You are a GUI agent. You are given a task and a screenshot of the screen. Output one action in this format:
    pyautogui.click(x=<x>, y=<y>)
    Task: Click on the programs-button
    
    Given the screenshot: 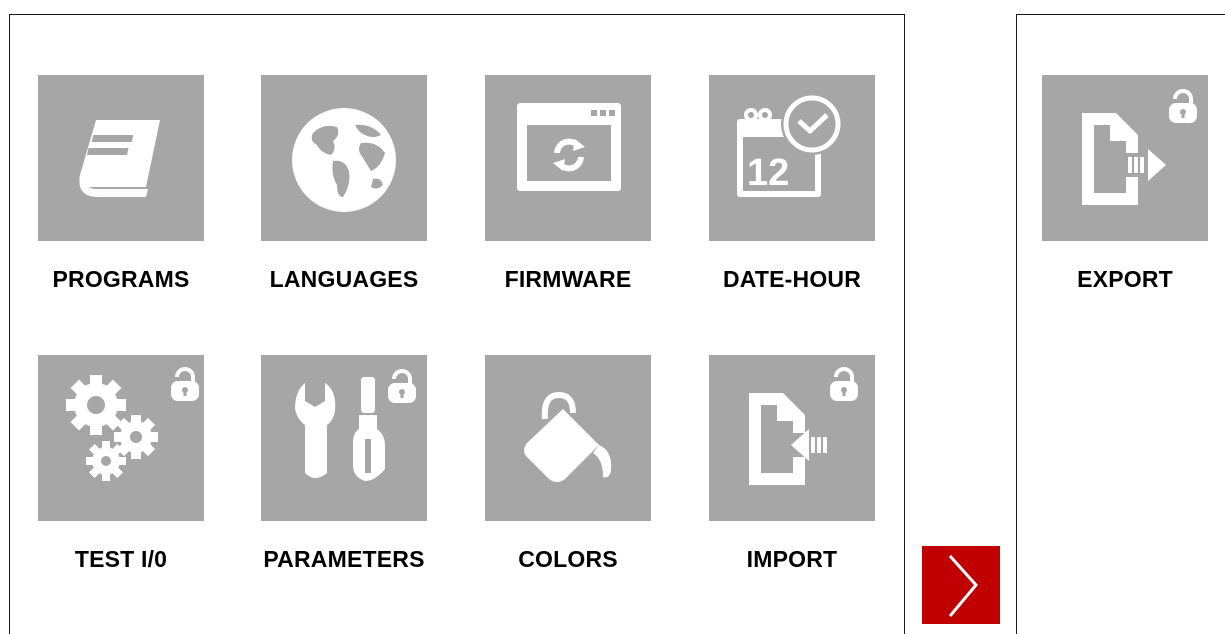 What is the action you would take?
    pyautogui.click(x=121, y=158)
    